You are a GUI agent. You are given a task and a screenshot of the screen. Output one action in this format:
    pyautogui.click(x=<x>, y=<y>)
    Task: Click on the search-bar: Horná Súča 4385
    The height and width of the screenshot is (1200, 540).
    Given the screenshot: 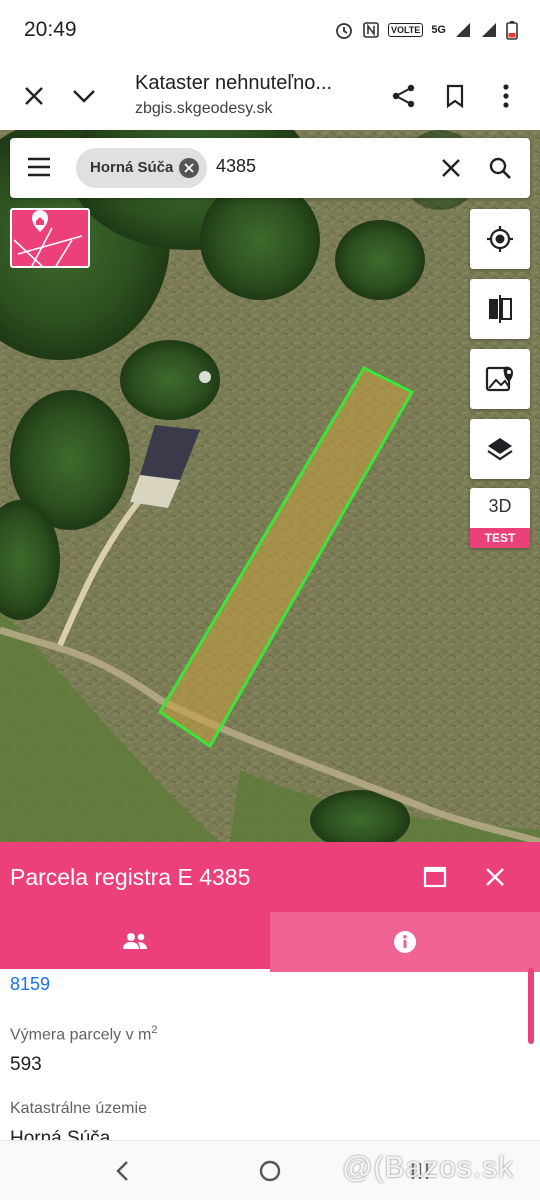 What is the action you would take?
    pyautogui.click(x=270, y=168)
    